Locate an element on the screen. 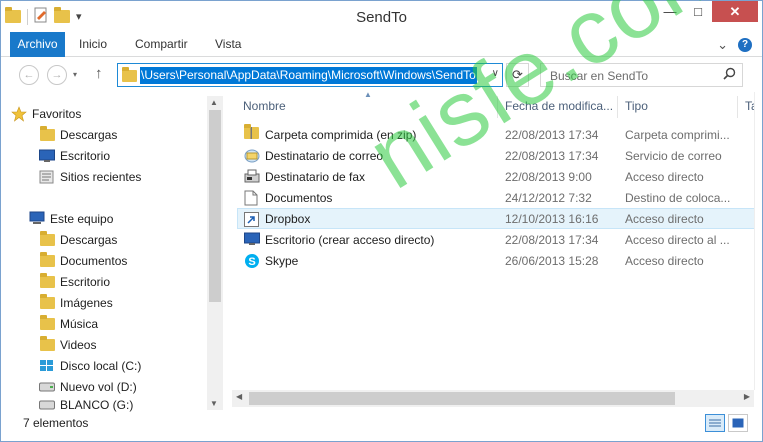 The height and width of the screenshot is (442, 763). nav-item-label: Imágenes is located at coordinates (86, 302).